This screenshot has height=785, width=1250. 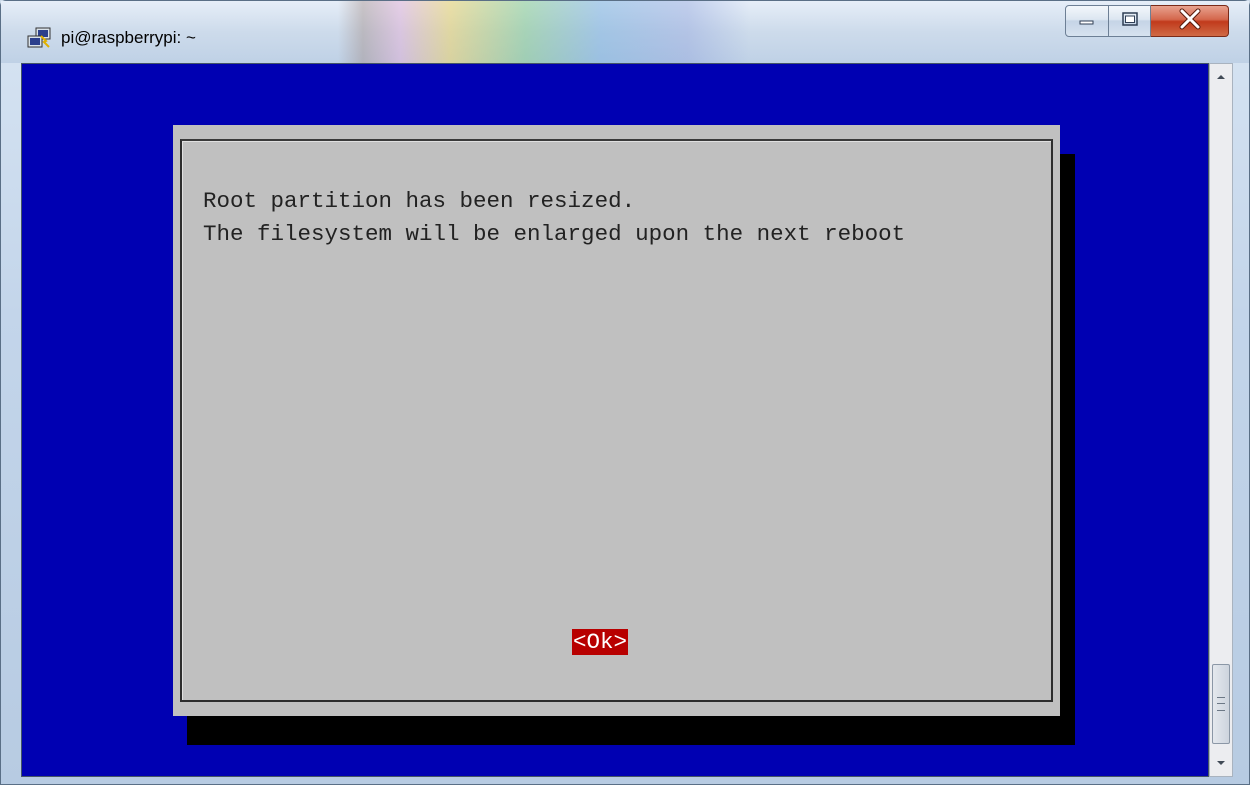 I want to click on arrow-down-icon, so click(x=1221, y=763).